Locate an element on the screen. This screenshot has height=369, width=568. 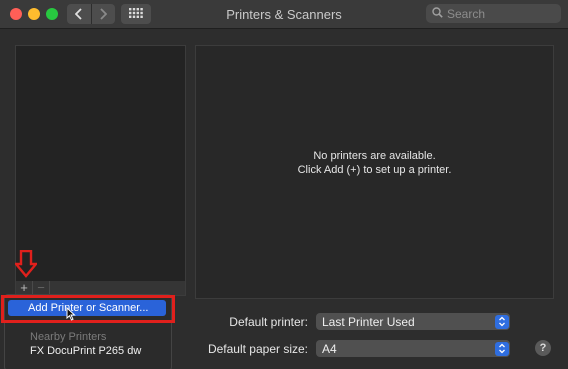
default-paper-size-label: Default paper size: is located at coordinates (257, 349).